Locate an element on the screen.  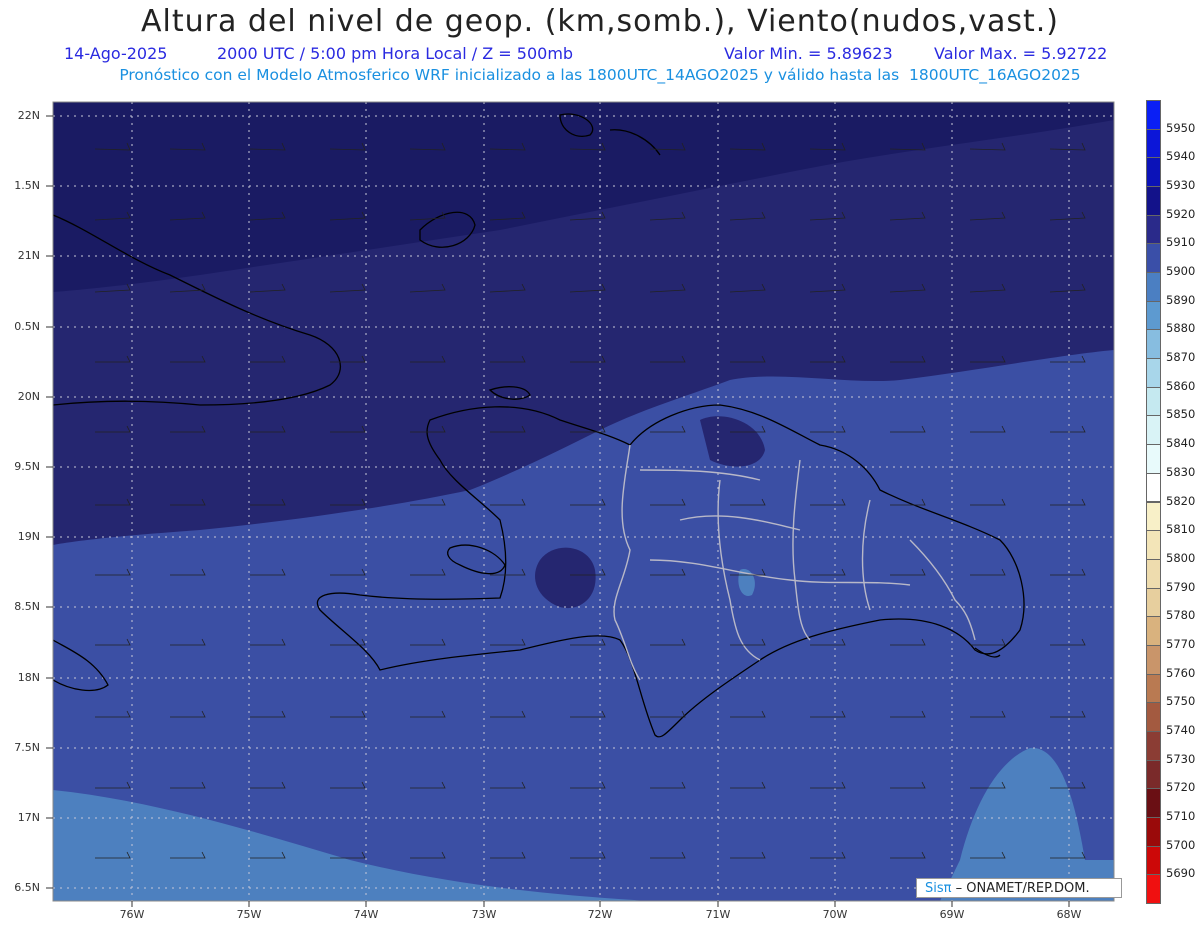
lat-label-17n: 17N is located at coordinates (28, 817).